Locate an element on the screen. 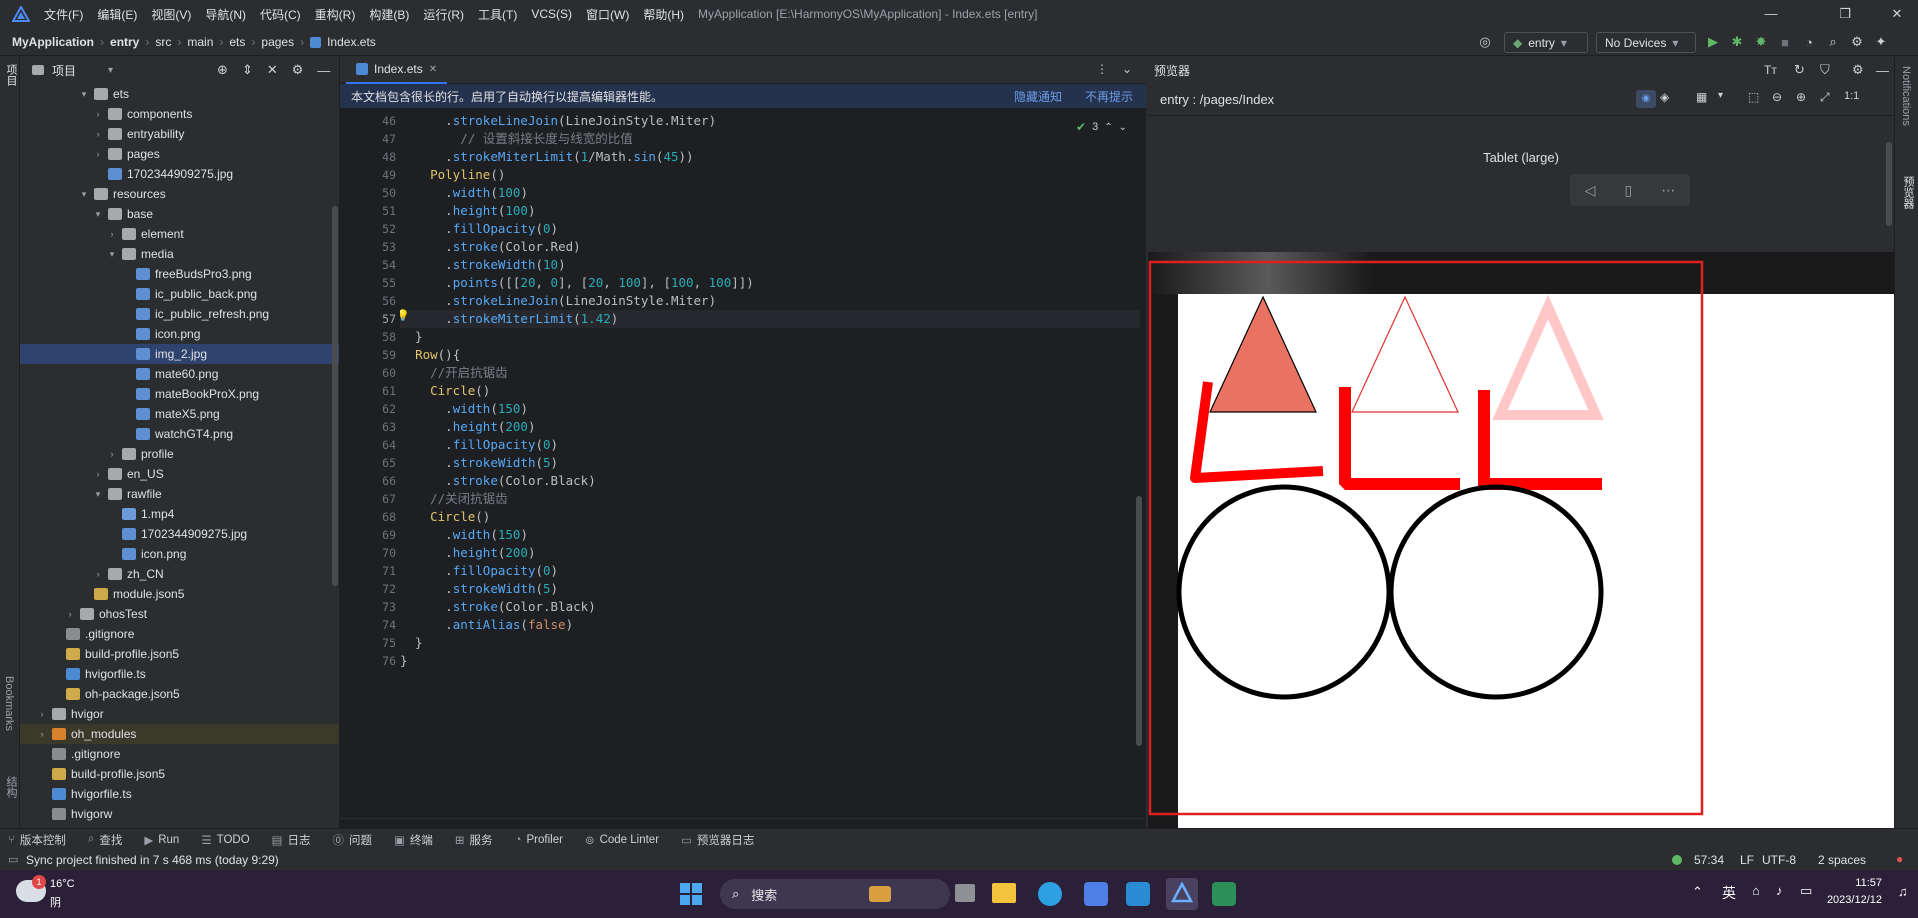 This screenshot has width=1918, height=918. error-indicator-icon: ● is located at coordinates (1899, 859).